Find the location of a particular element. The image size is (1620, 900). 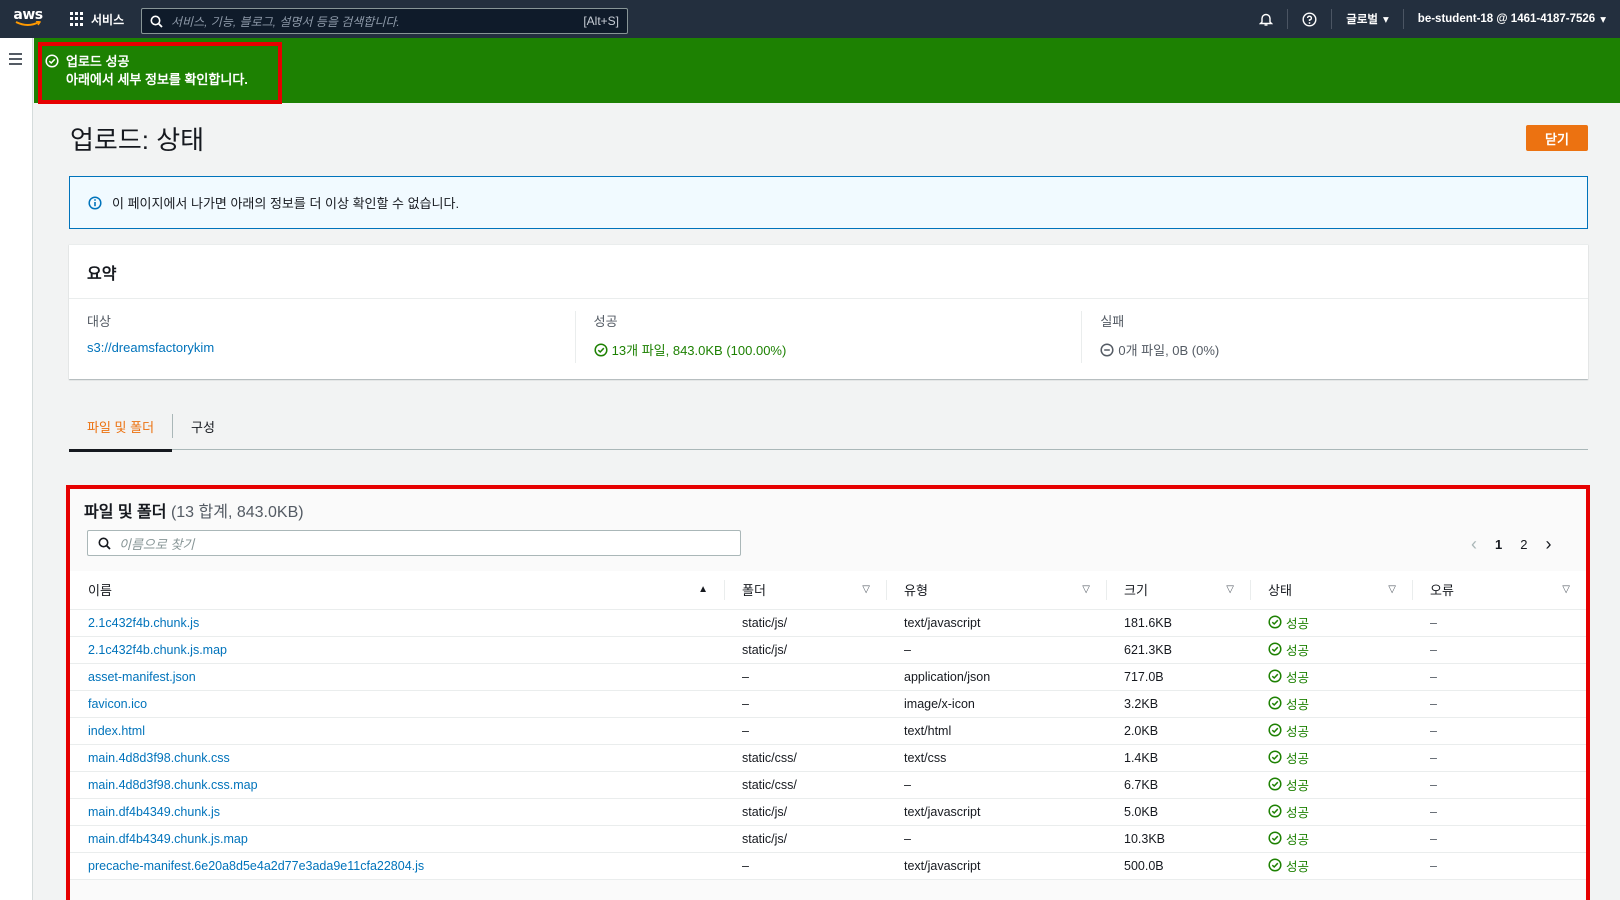

col-name-header: 이름 ▲ is located at coordinates (397, 590).